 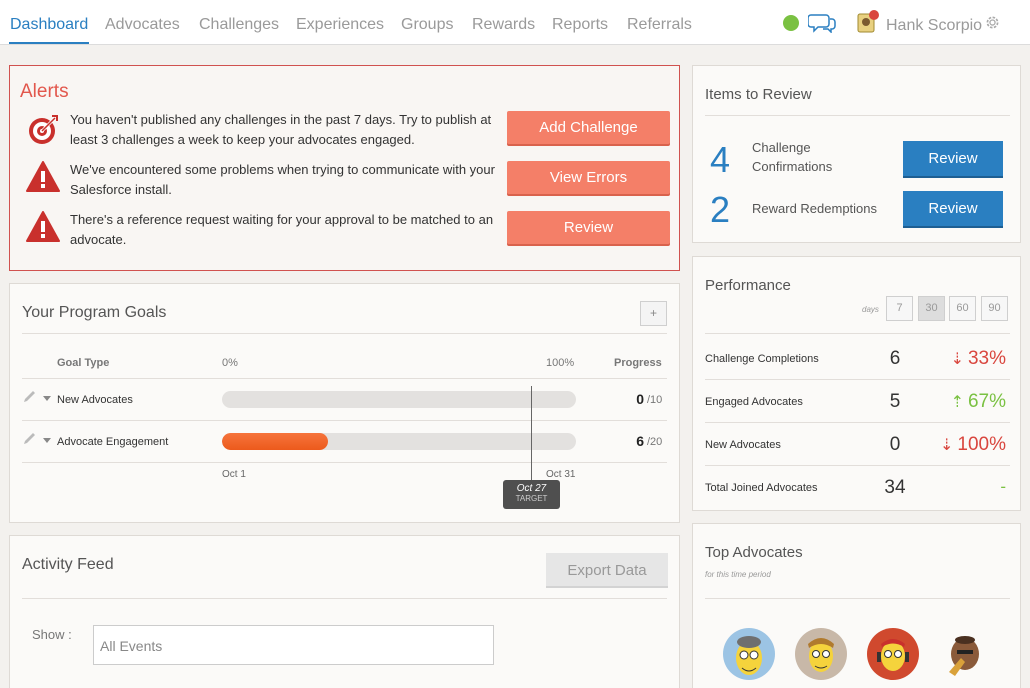 I want to click on event-filter-select: All Events, so click(x=293, y=645).